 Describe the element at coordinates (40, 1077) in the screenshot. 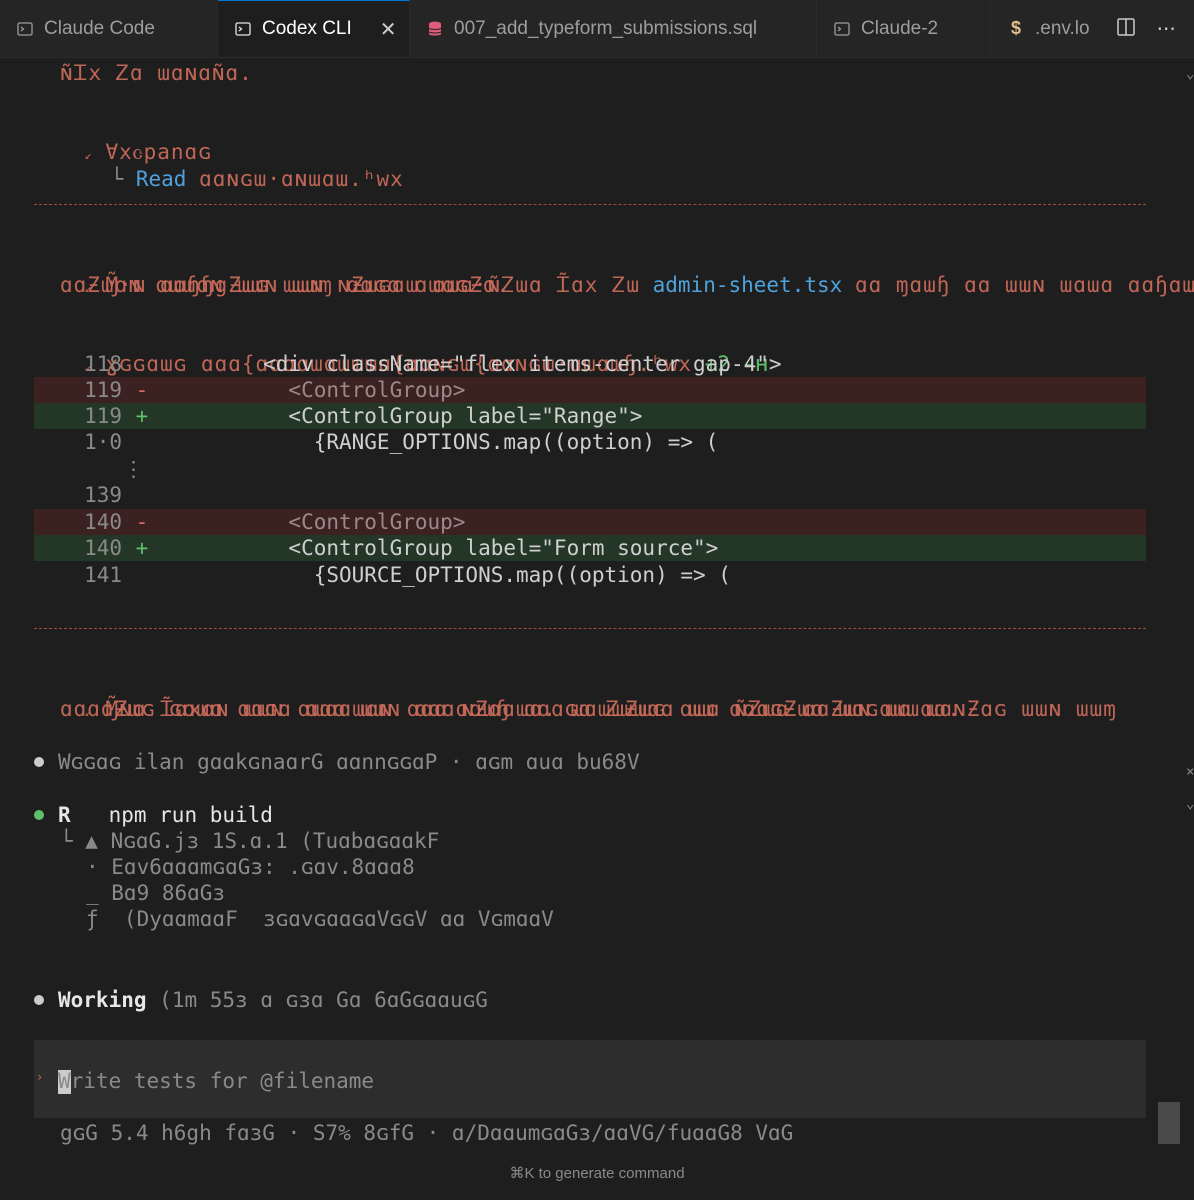

I see `prompt-icon: ›` at that location.